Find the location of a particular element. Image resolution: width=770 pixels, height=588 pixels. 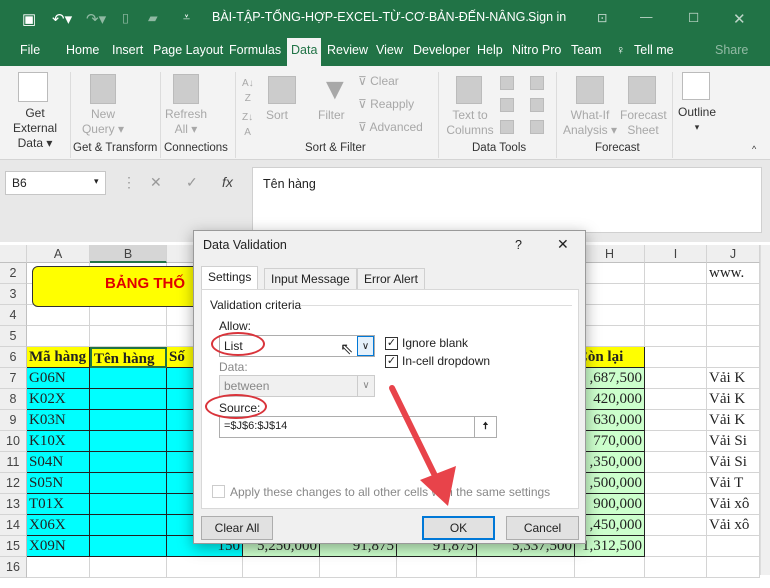

text-to-columns-button: Text to Columns is located at coordinates (470, 123).